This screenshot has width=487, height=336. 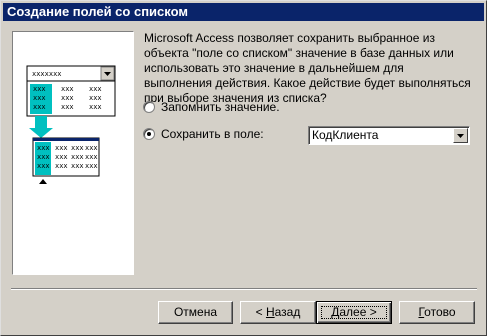 What do you see at coordinates (220, 107) in the screenshot?
I see `option-remember-label: Запомнить значение.` at bounding box center [220, 107].